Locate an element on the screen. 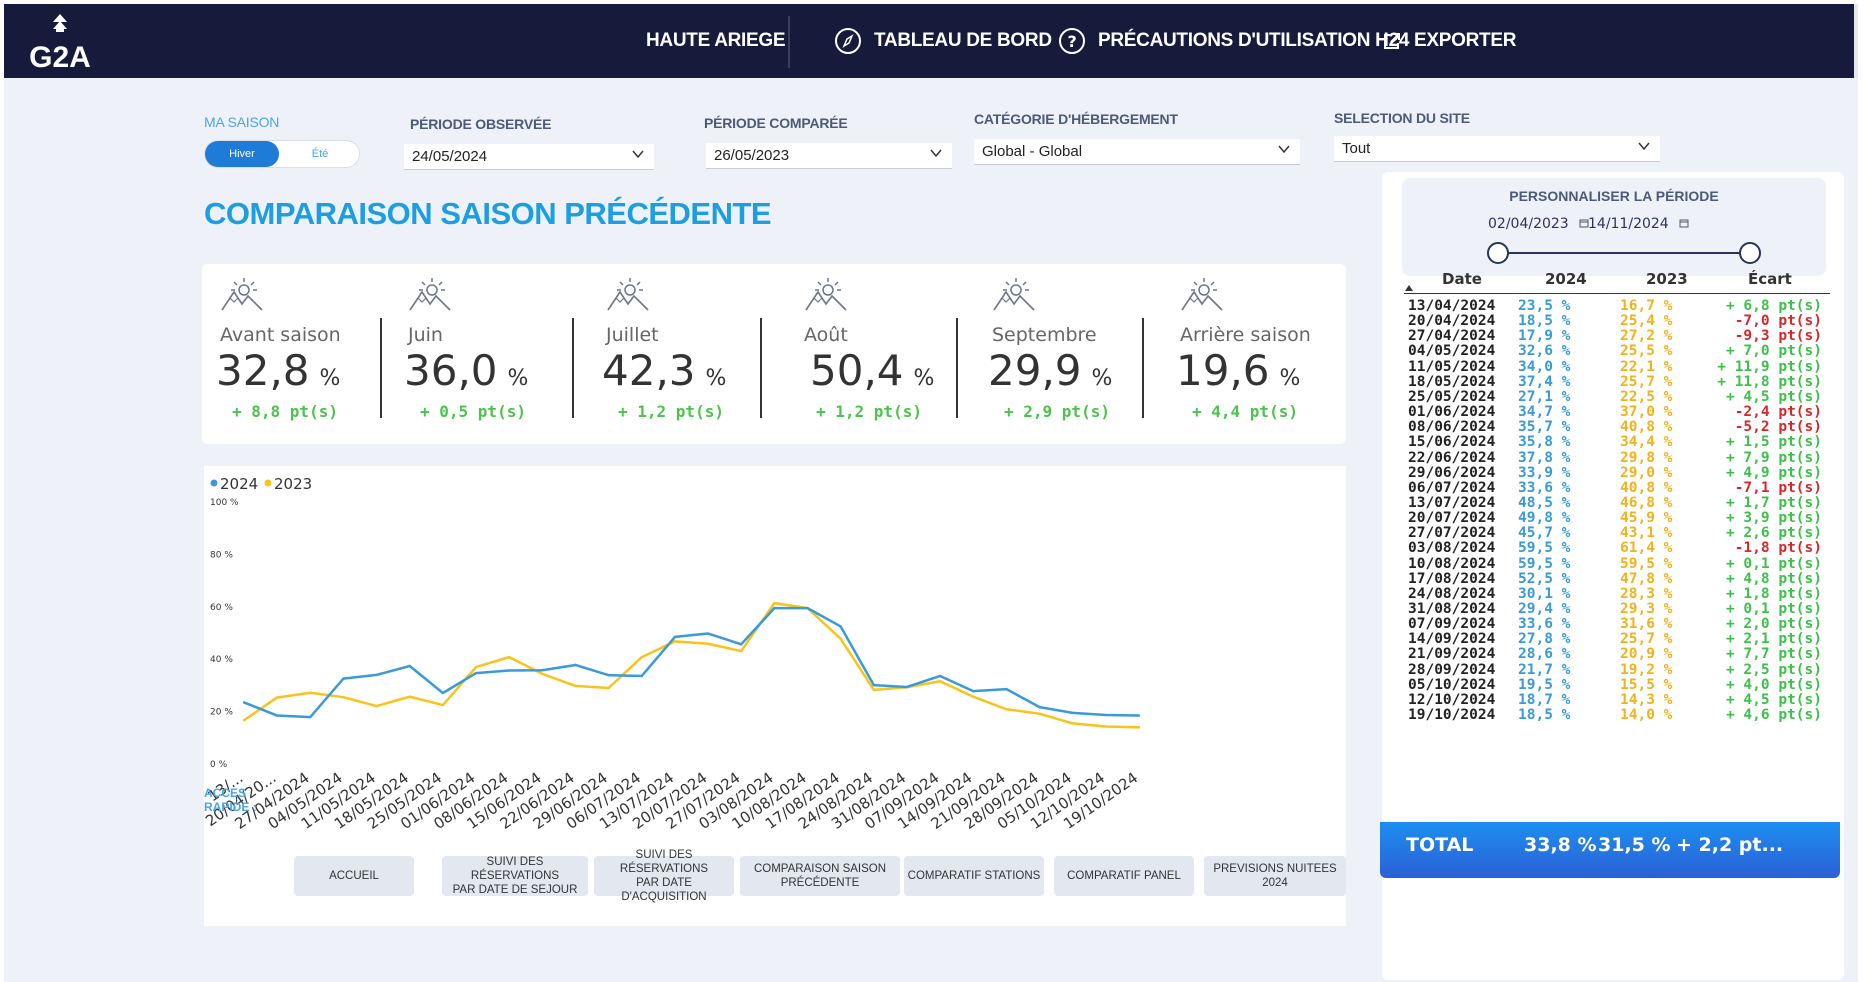 Image resolution: width=1868 pixels, height=982 pixels. table-header-2024: 2024 is located at coordinates (1566, 279).